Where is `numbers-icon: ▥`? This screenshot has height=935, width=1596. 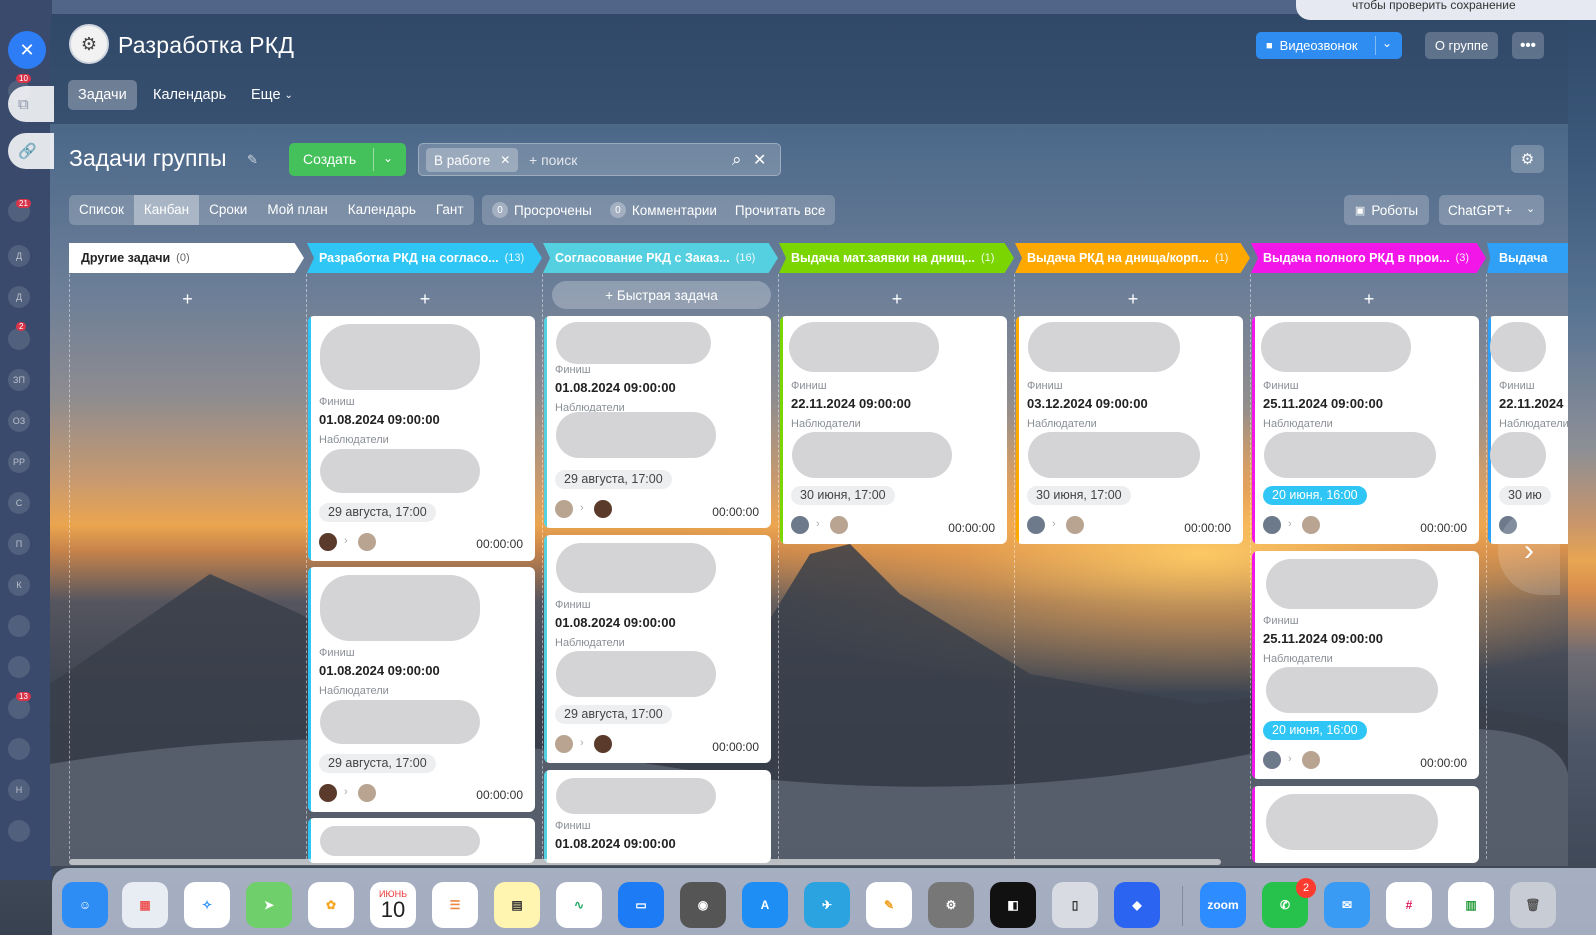
numbers-icon: ▥ is located at coordinates (1471, 905).